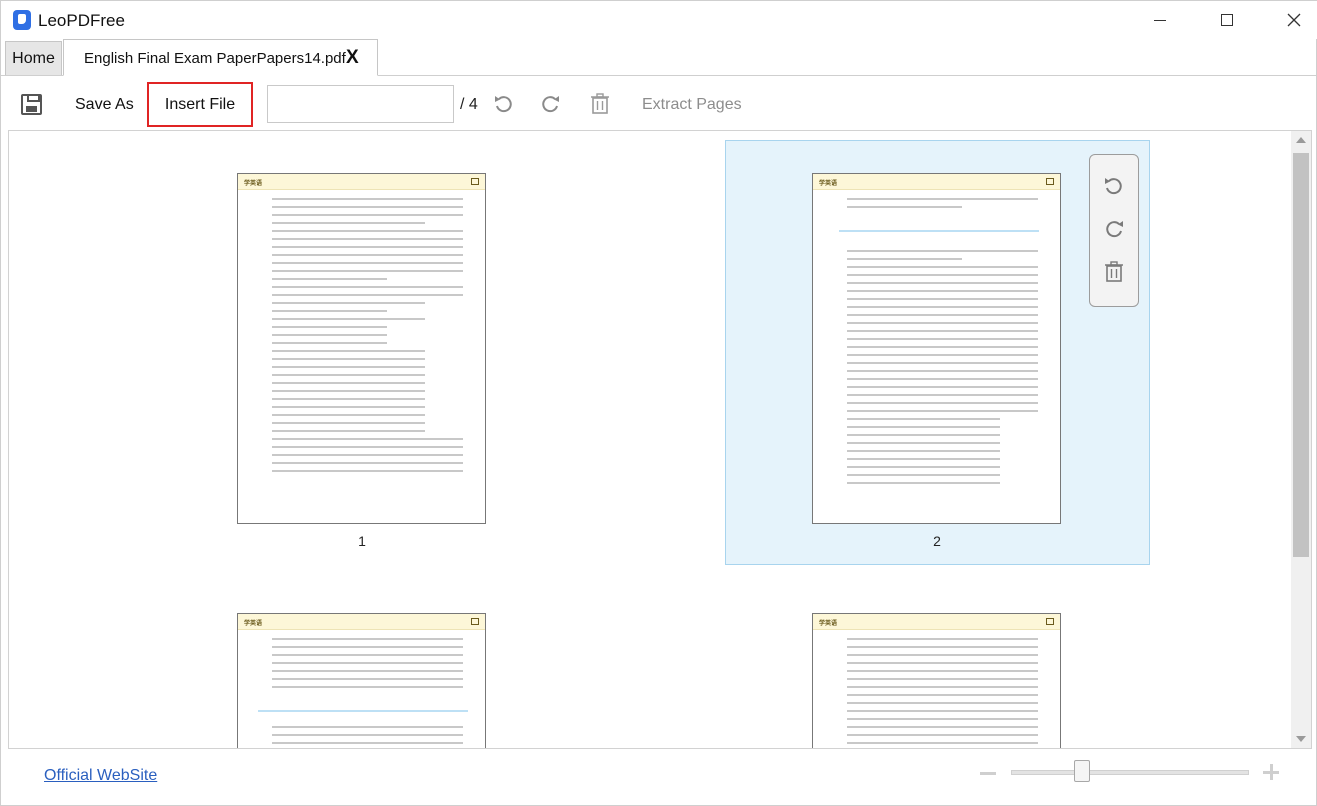  I want to click on scroll-up-arrow-icon, so click(1301, 140).